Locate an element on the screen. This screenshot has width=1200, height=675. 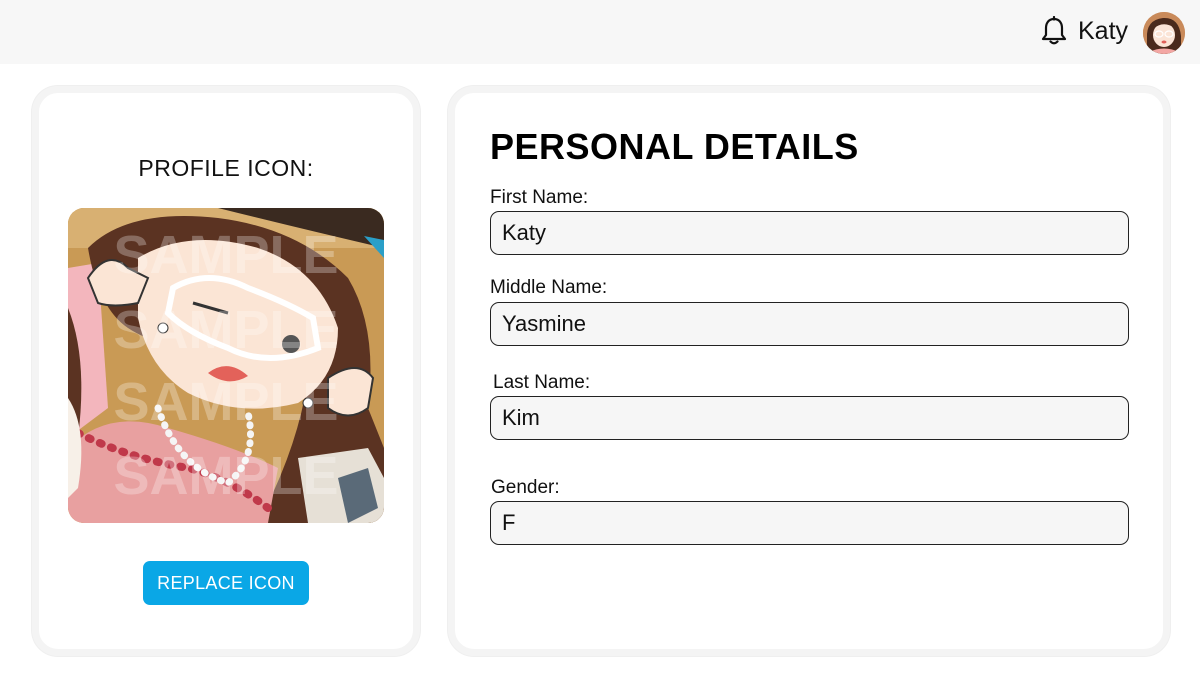
bell-icon is located at coordinates (1054, 30).